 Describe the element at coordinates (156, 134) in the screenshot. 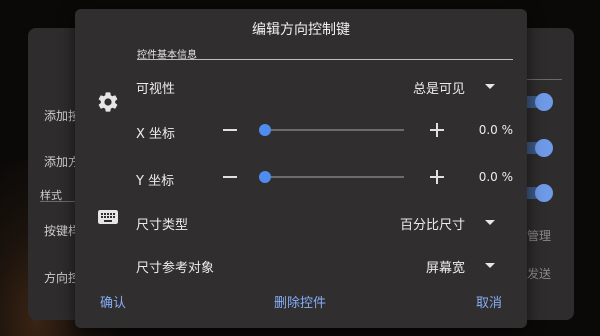

I see `x-coord-label: X 坐标` at that location.